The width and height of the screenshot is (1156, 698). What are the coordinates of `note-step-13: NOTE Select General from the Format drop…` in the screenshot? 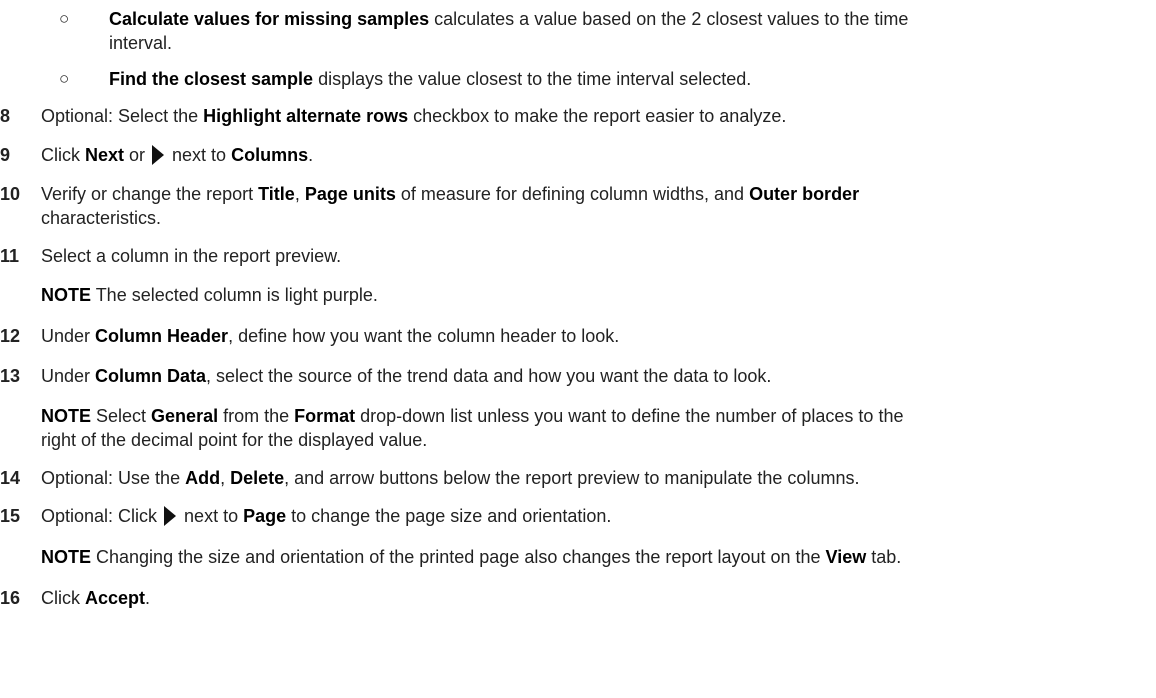 It's located at (571, 429).